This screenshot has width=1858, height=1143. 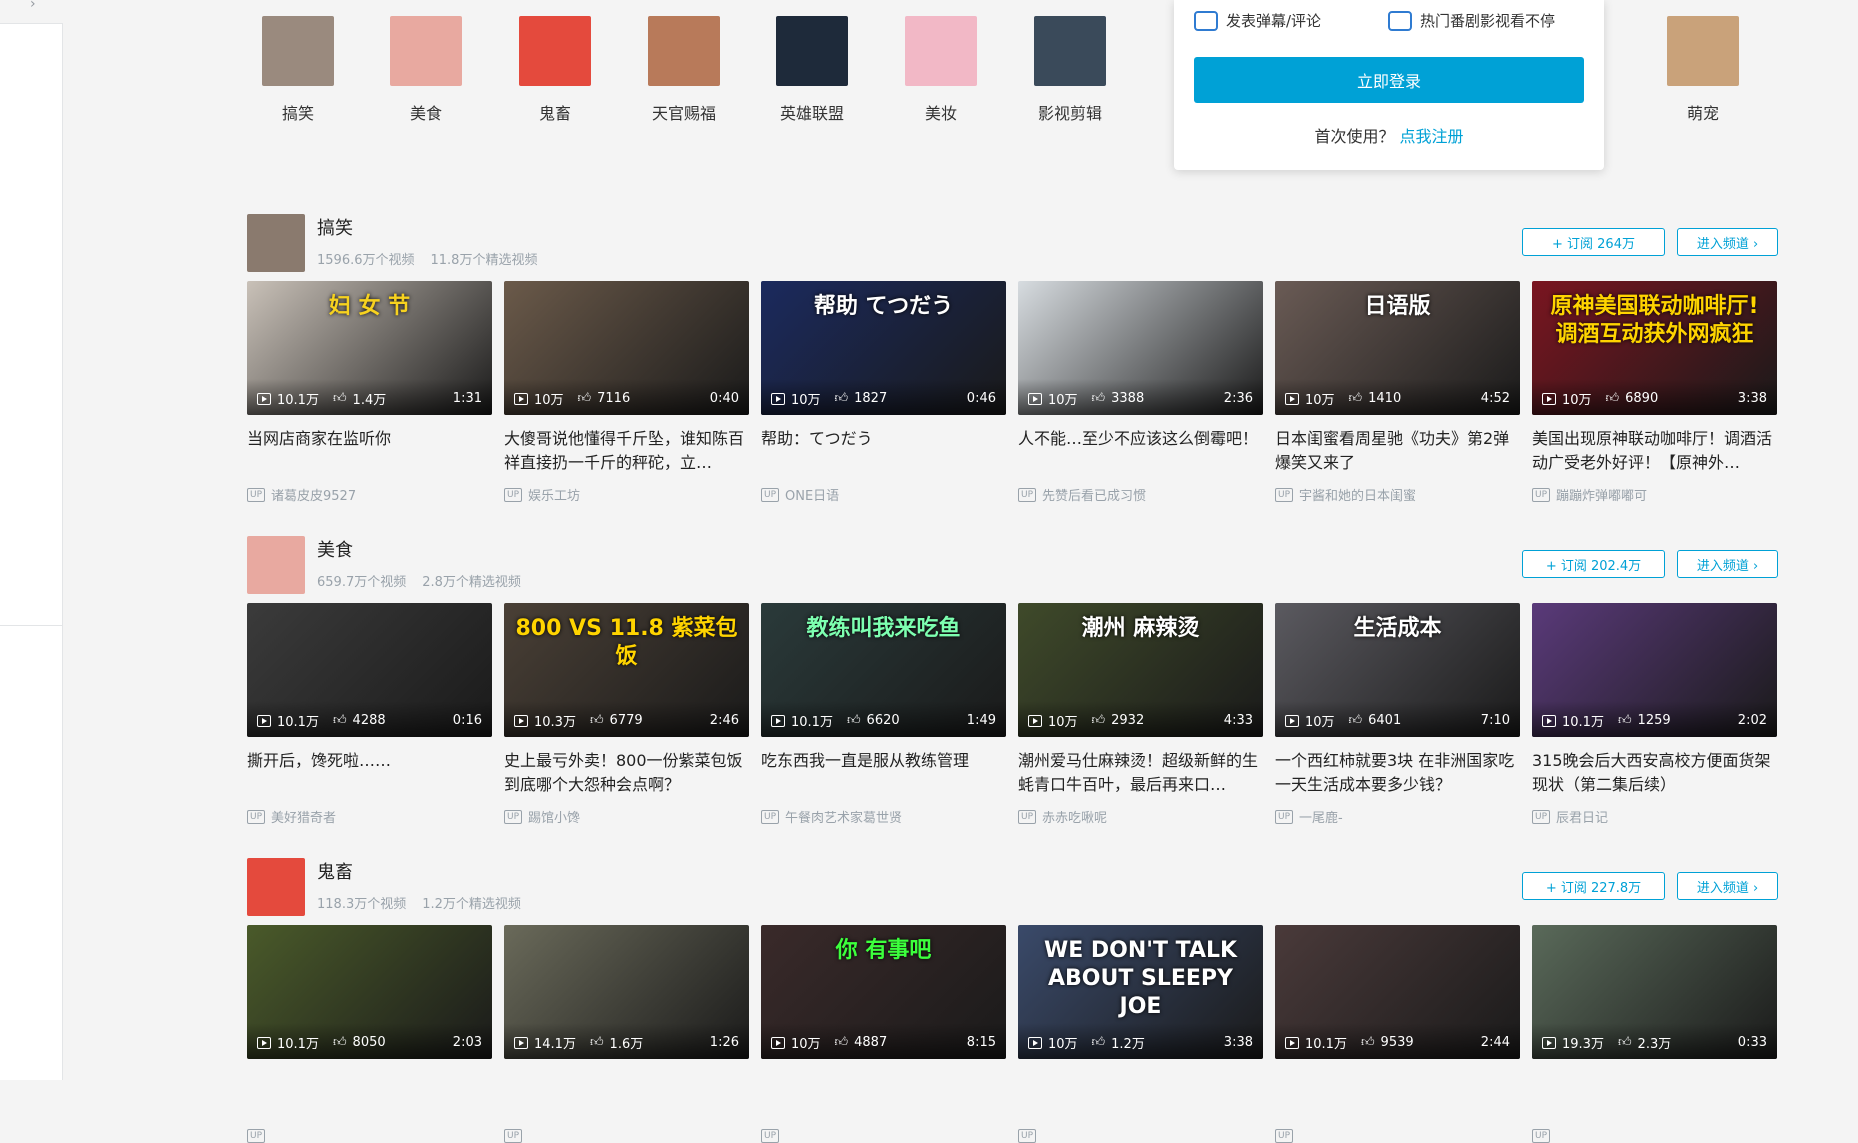 What do you see at coordinates (941, 70) in the screenshot?
I see `category-5: 美妆` at bounding box center [941, 70].